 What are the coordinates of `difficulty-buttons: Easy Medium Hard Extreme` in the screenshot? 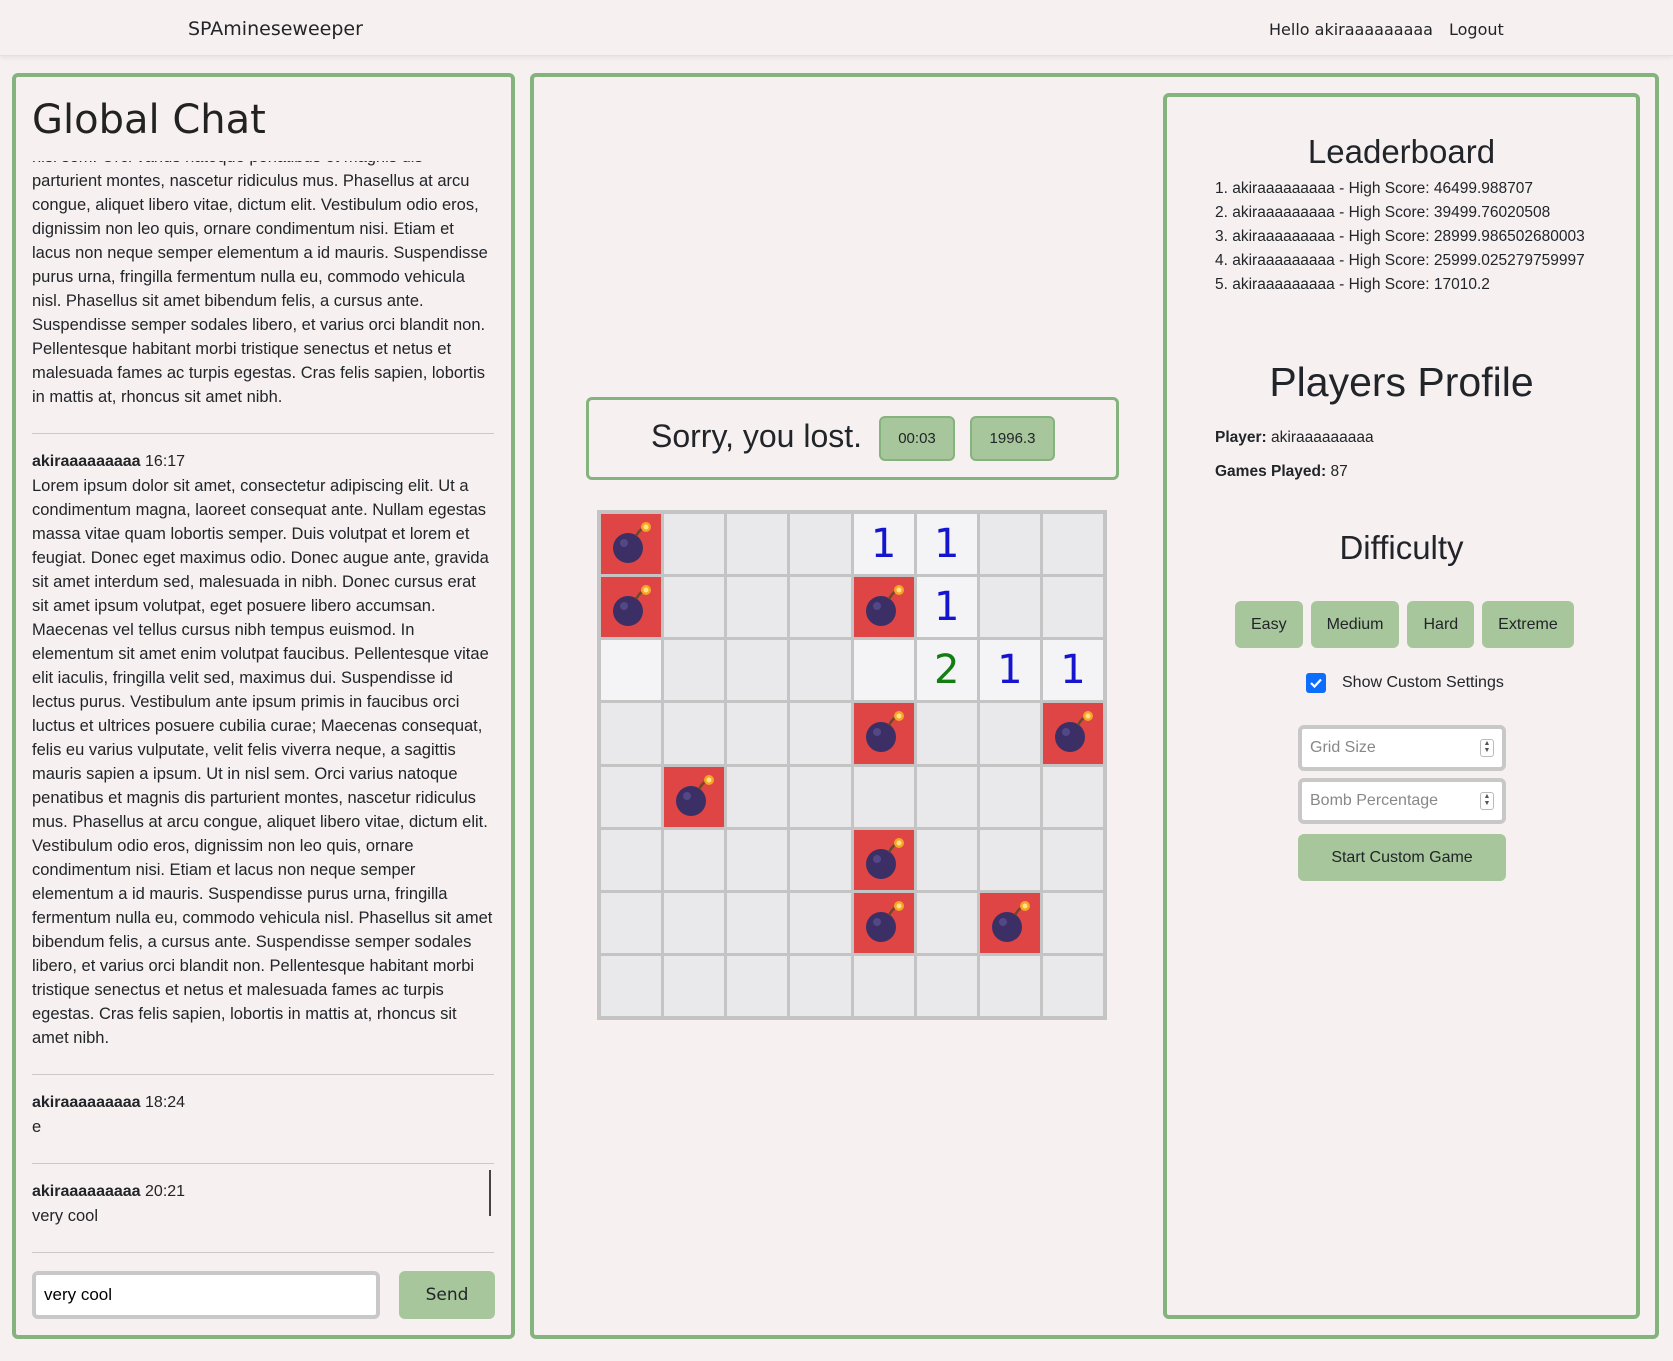 It's located at (1404, 624).